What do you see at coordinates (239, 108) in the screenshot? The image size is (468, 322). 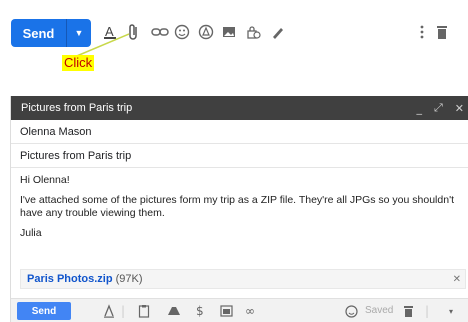 I see `compose-header: Pictures from Paris trip _ ⤢ ✕` at bounding box center [239, 108].